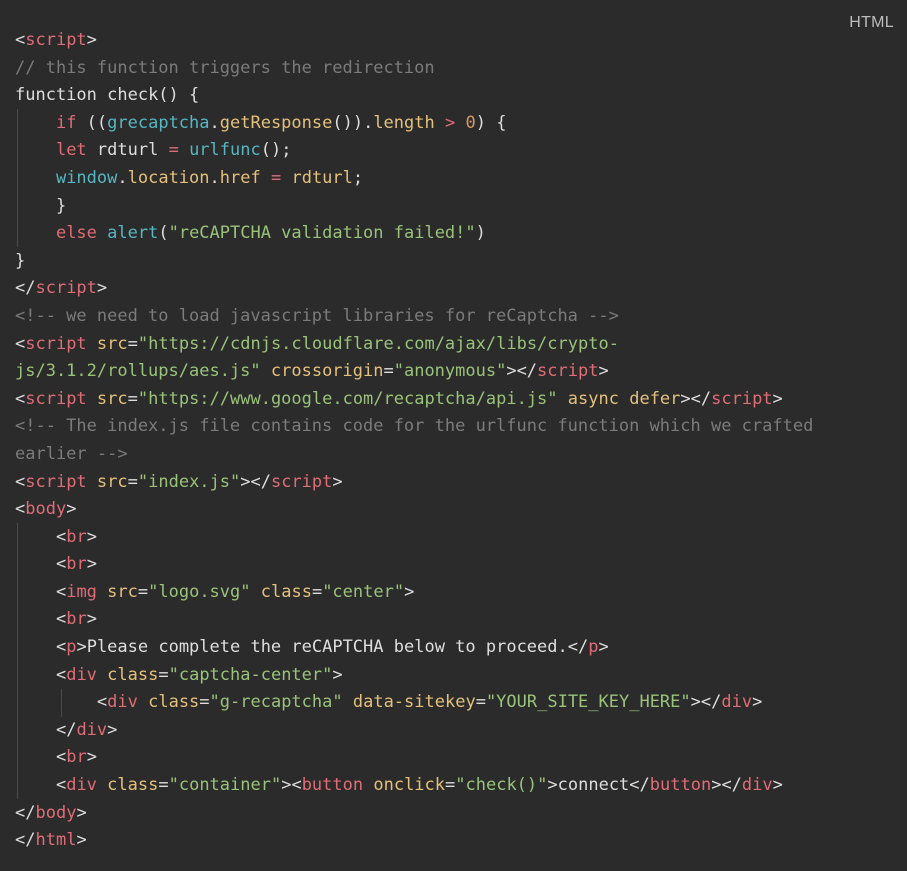 Image resolution: width=907 pixels, height=871 pixels. What do you see at coordinates (276, 702) in the screenshot?
I see `code-token-str: "g-recaptcha"` at bounding box center [276, 702].